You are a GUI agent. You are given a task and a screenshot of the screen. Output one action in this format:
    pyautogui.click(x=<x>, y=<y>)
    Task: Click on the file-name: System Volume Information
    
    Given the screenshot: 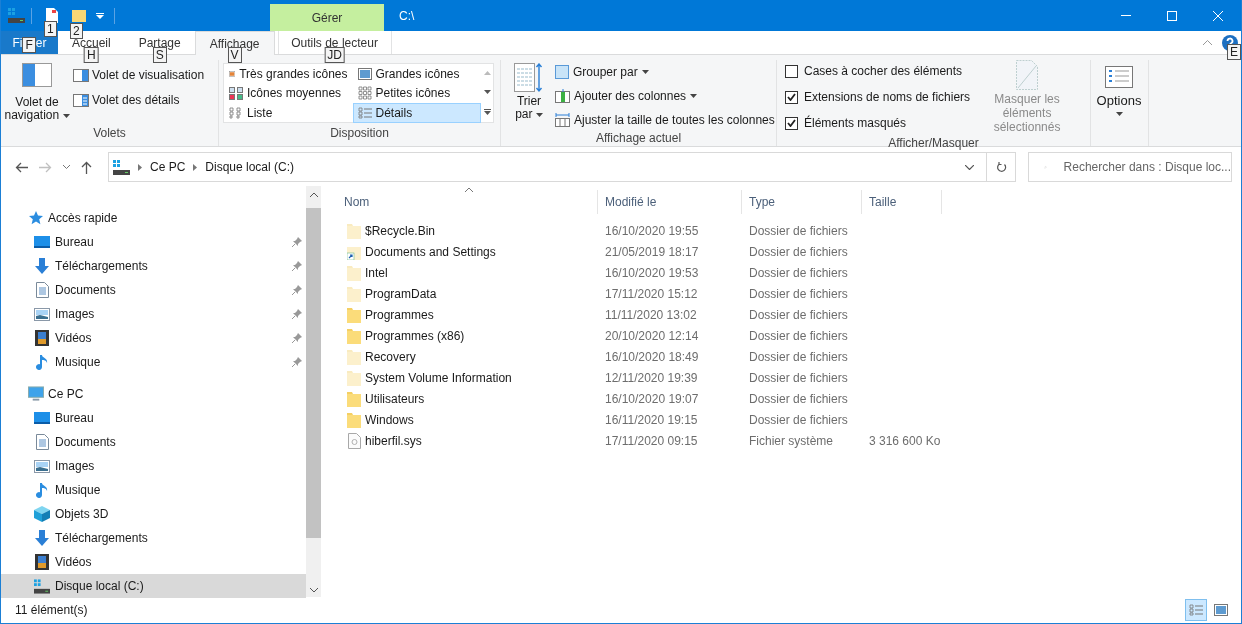 What is the action you would take?
    pyautogui.click(x=438, y=377)
    